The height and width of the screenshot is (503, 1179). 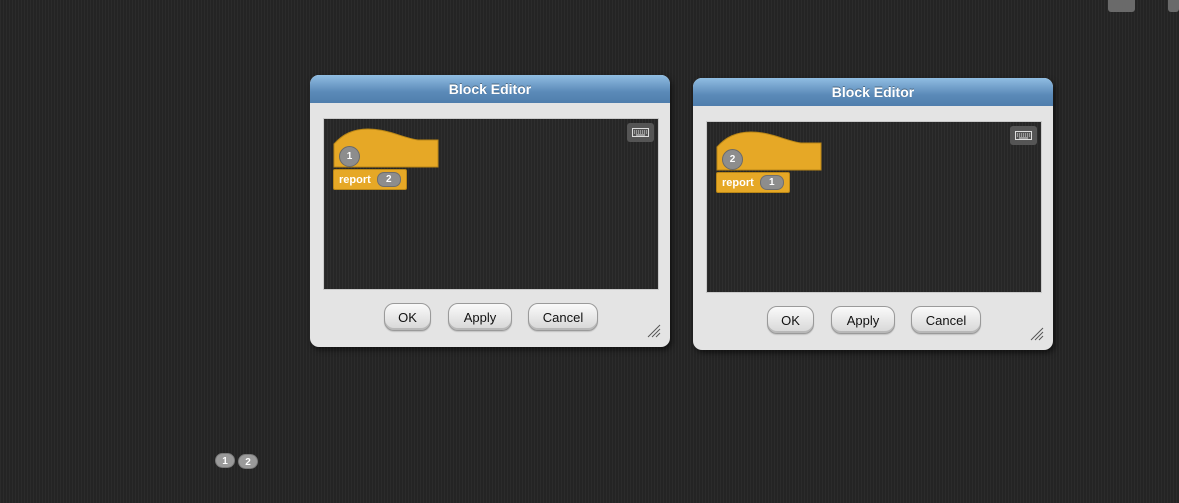 What do you see at coordinates (874, 207) in the screenshot?
I see `script-area: 2 report 1` at bounding box center [874, 207].